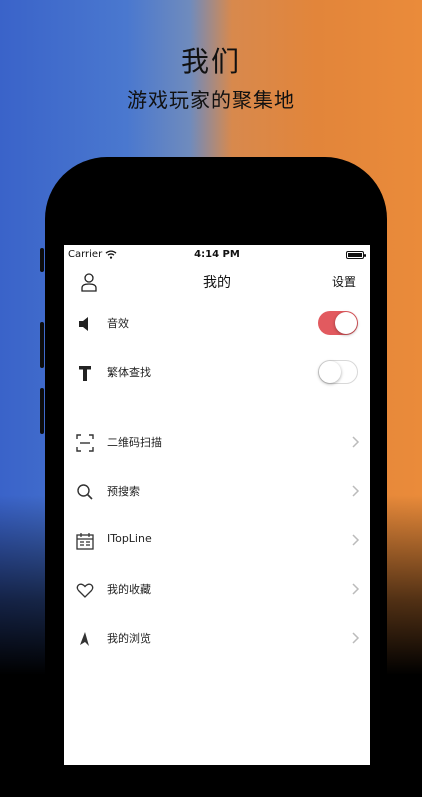  I want to click on menu-item-pre-search: 预搜索, so click(217, 491).